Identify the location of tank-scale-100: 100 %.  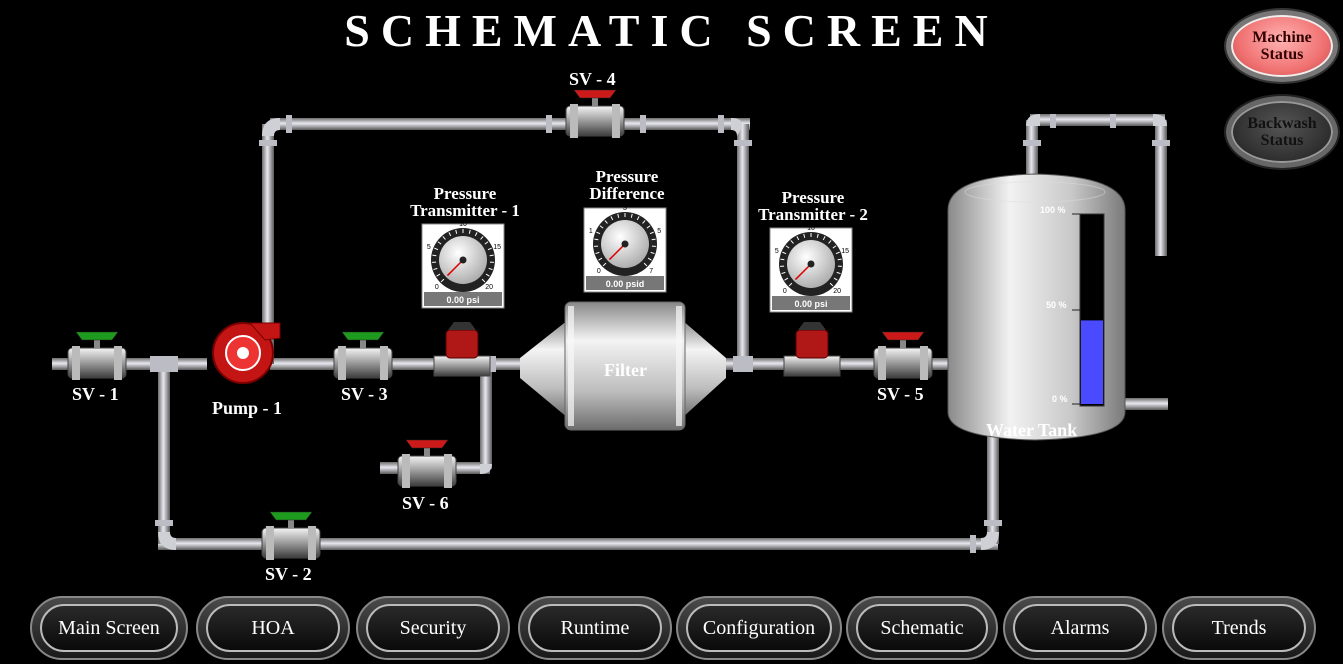
(1053, 210).